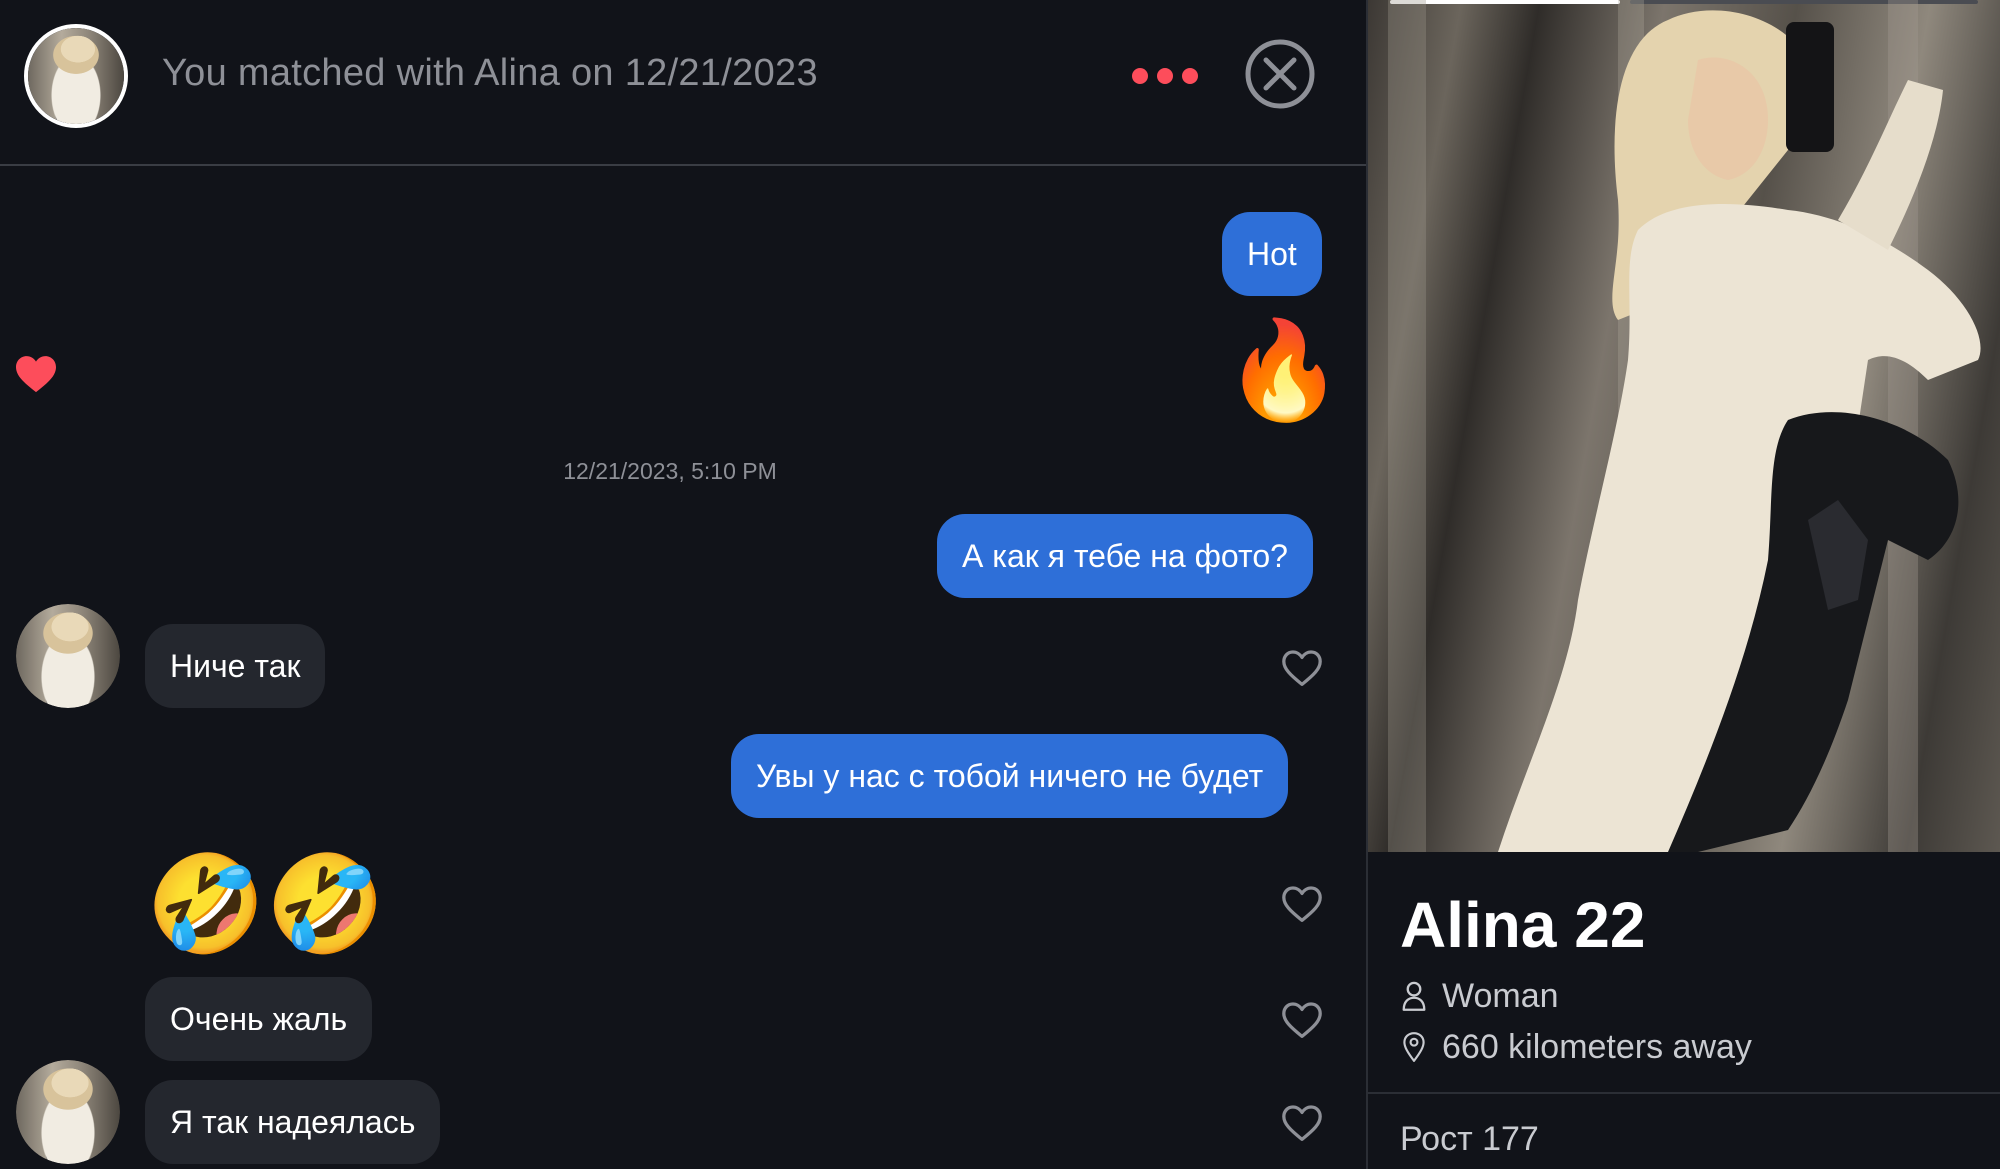  What do you see at coordinates (1597, 1046) in the screenshot?
I see `distance-text: 660 kilometers away` at bounding box center [1597, 1046].